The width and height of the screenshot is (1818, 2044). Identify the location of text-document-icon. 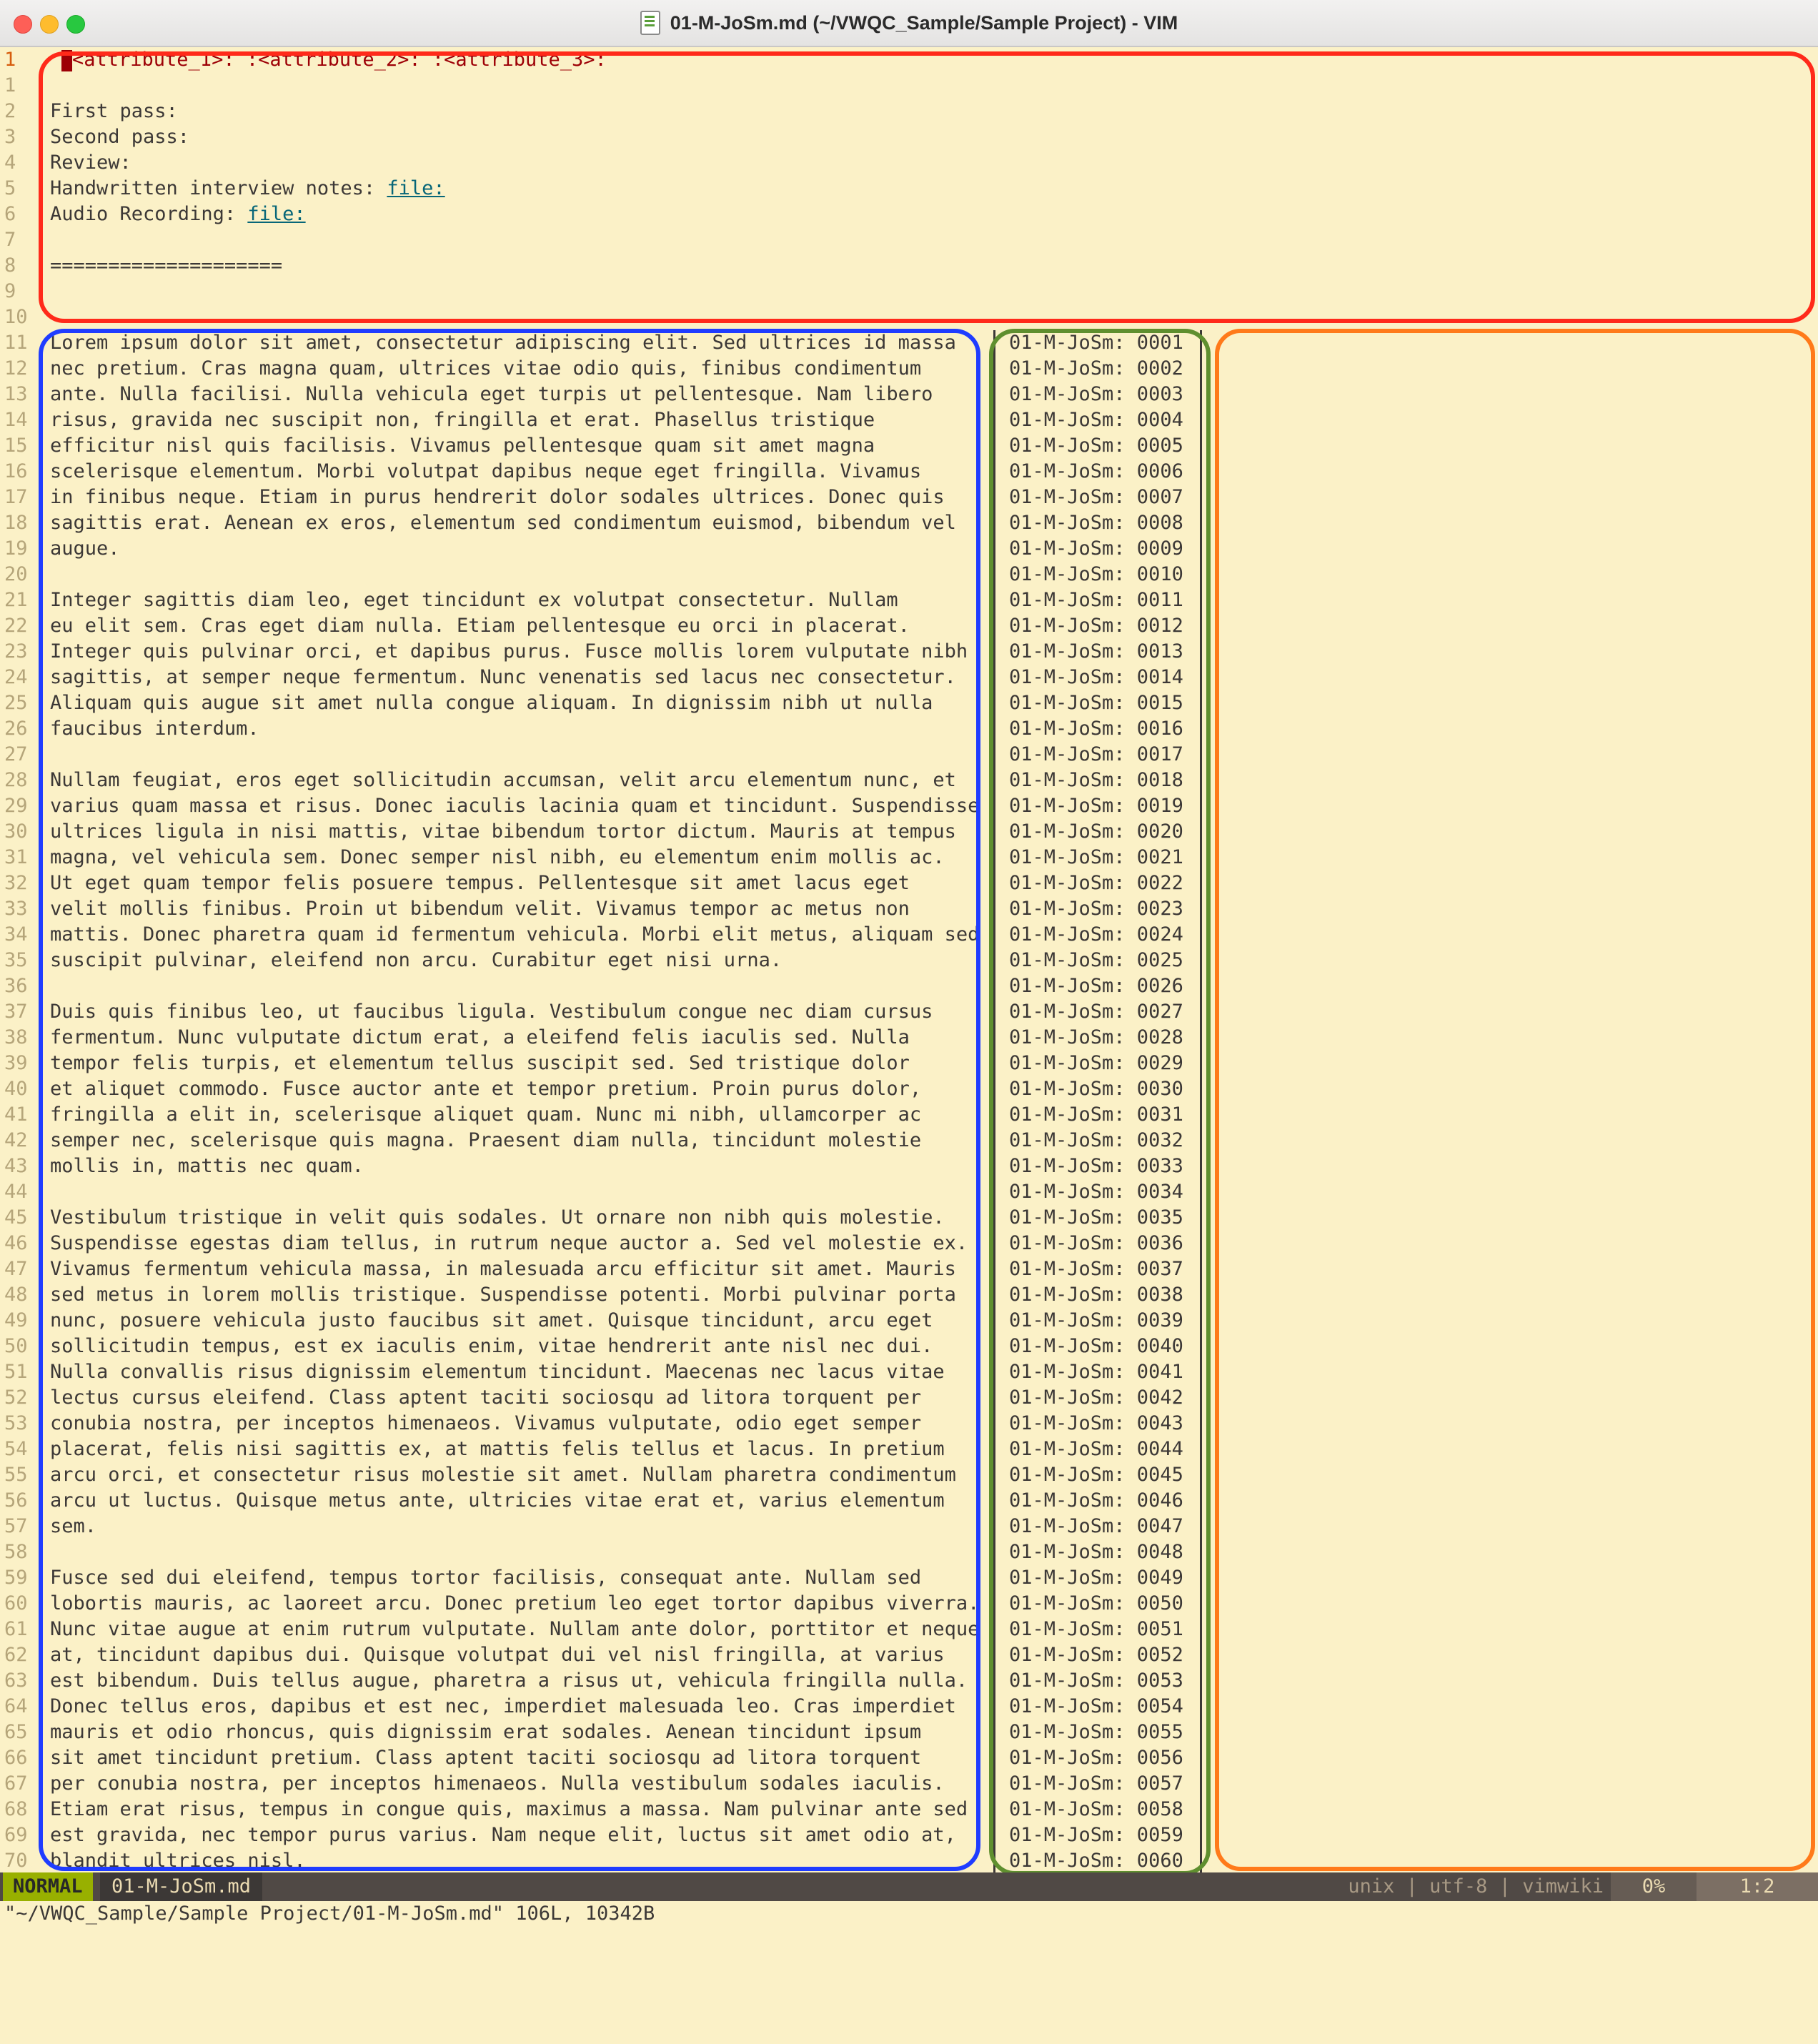
(650, 23).